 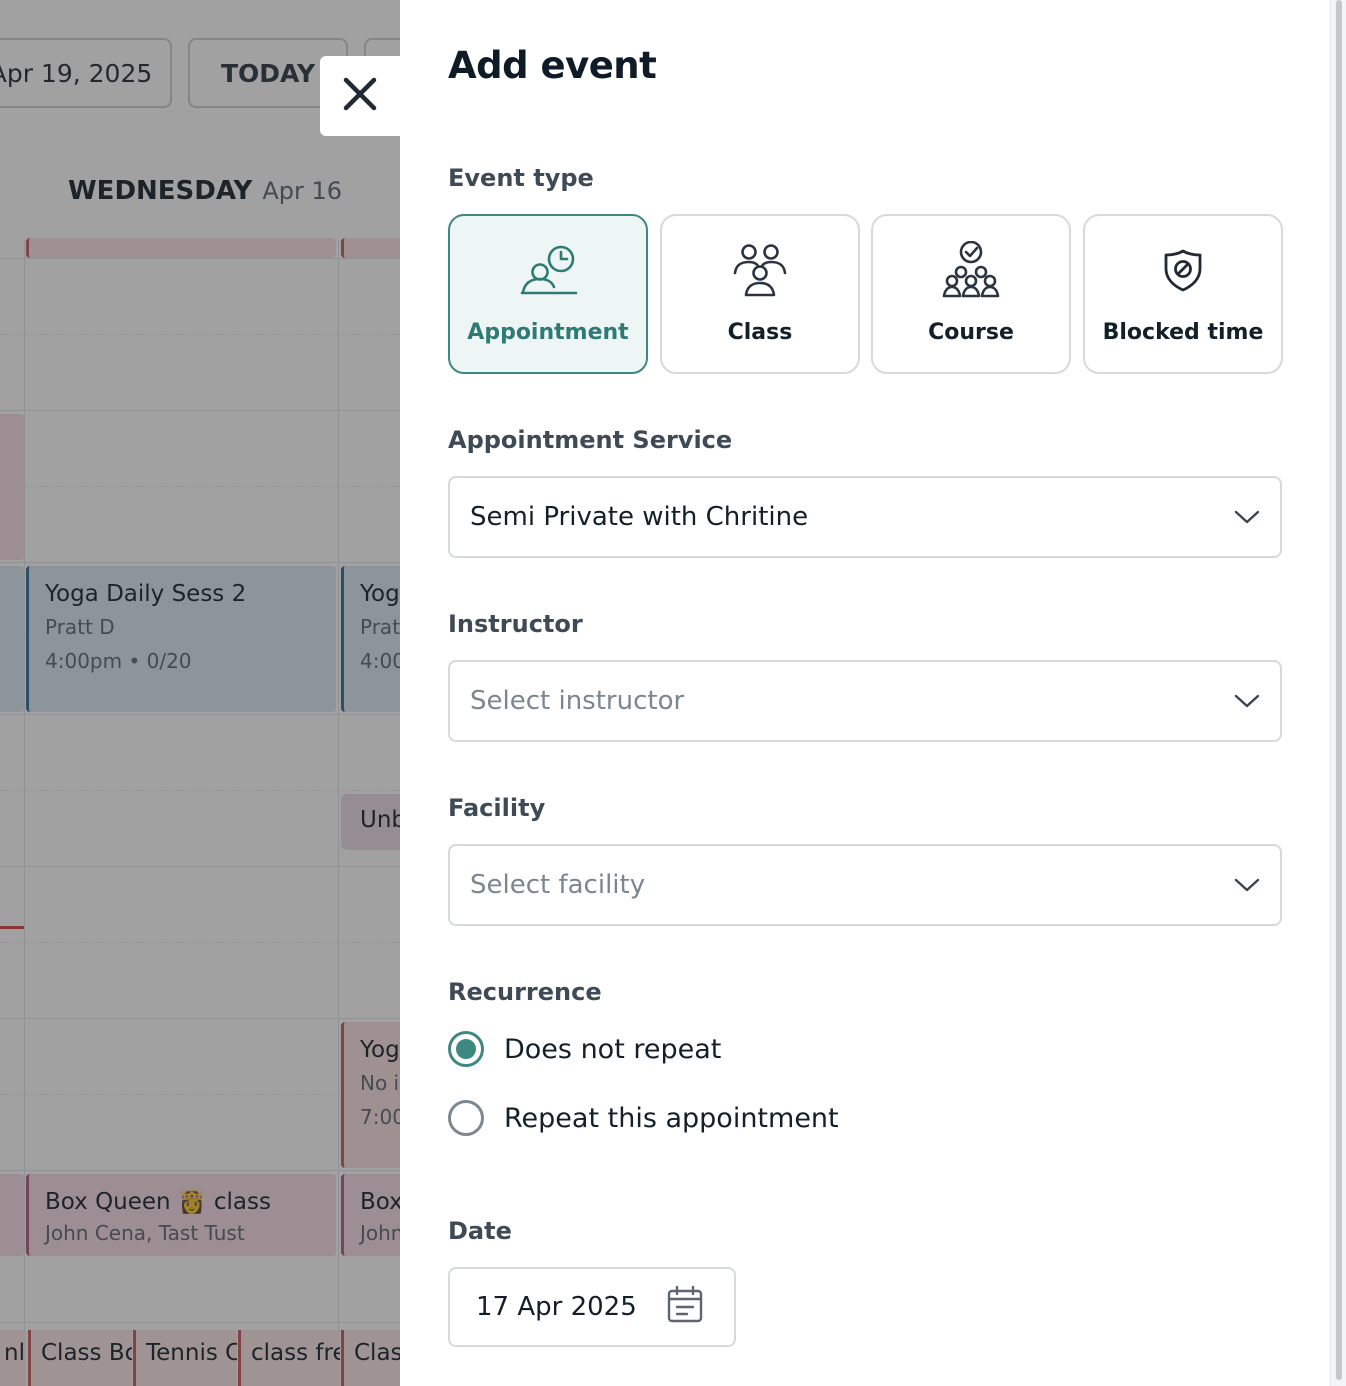 What do you see at coordinates (1339, 690) in the screenshot?
I see `scrollbar-thumb` at bounding box center [1339, 690].